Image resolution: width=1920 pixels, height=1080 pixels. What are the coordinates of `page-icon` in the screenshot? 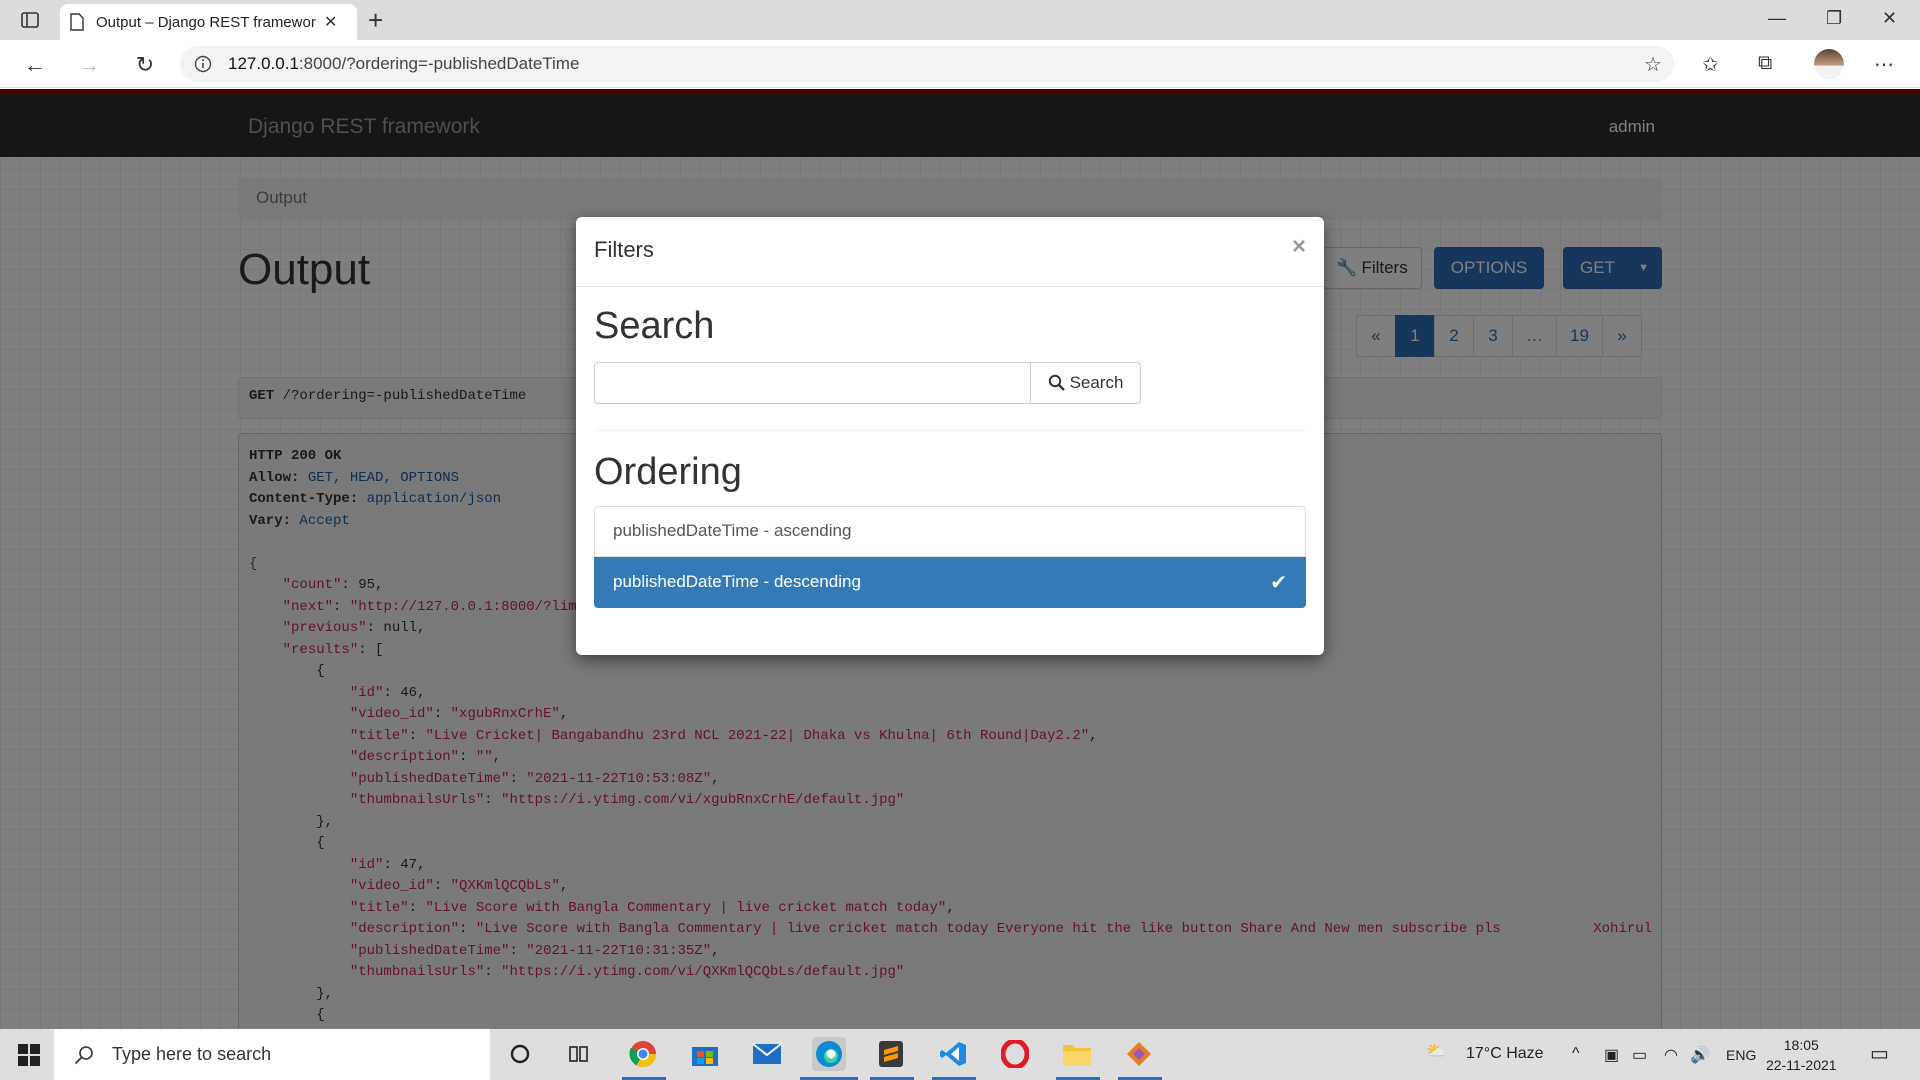 It's located at (77, 22).